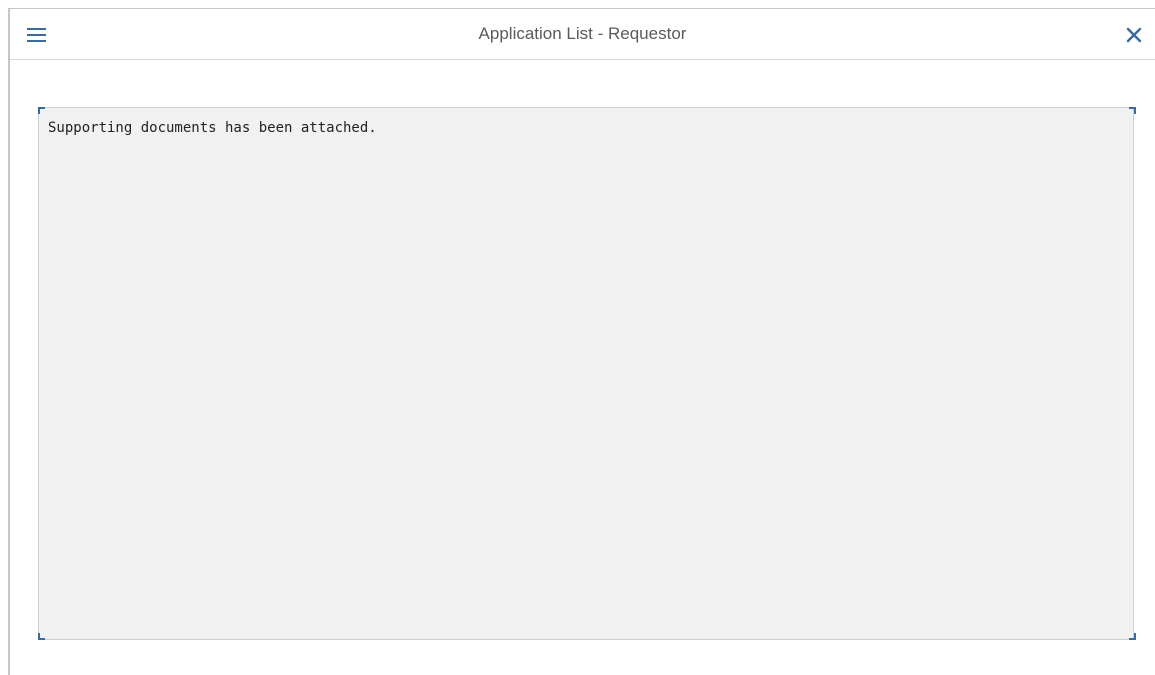 The image size is (1155, 675). What do you see at coordinates (212, 128) in the screenshot?
I see `text-editor-content: Supporting documents has been attached.` at bounding box center [212, 128].